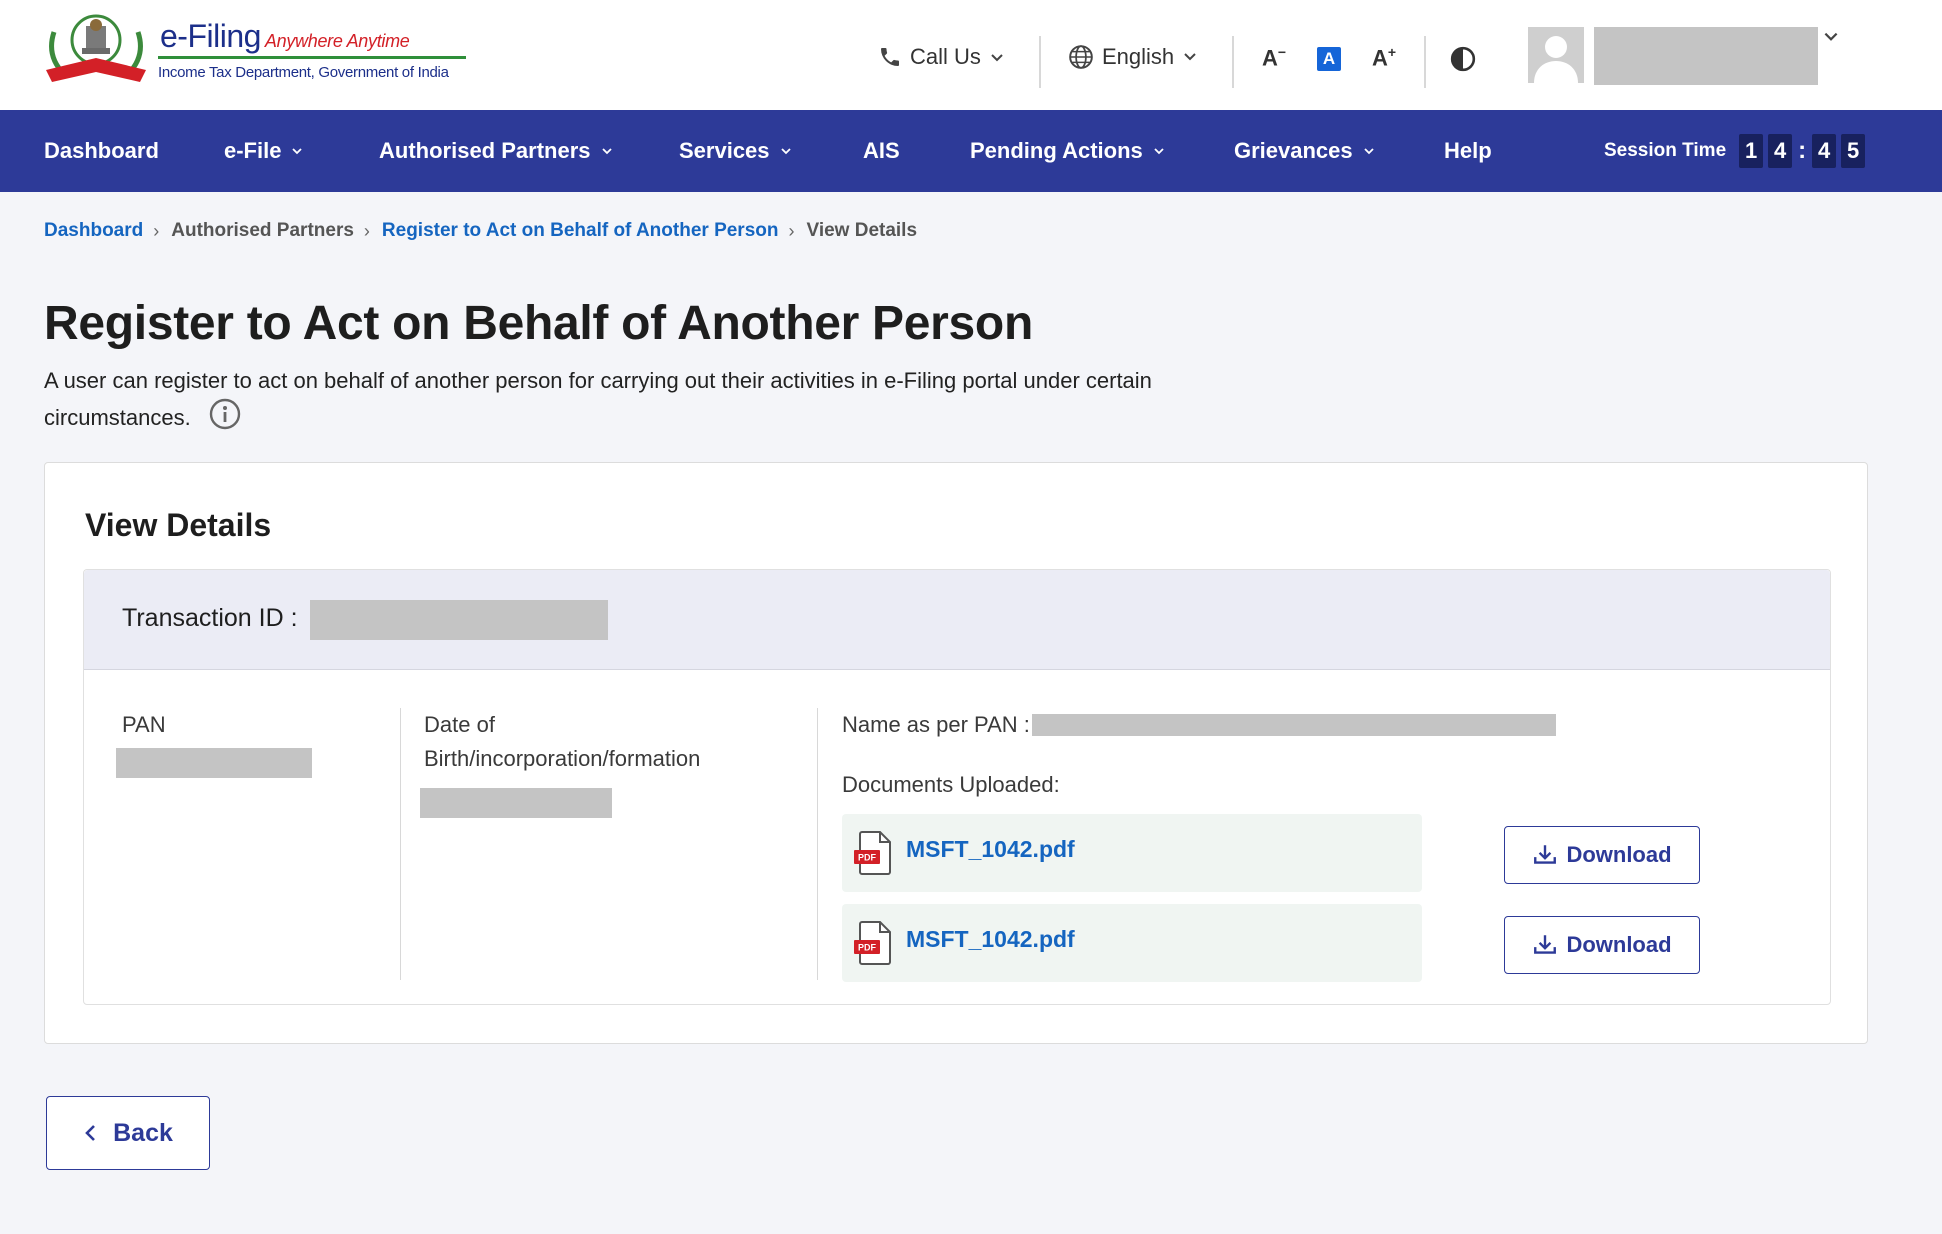  I want to click on call-us-dropdown: Call Us, so click(941, 57).